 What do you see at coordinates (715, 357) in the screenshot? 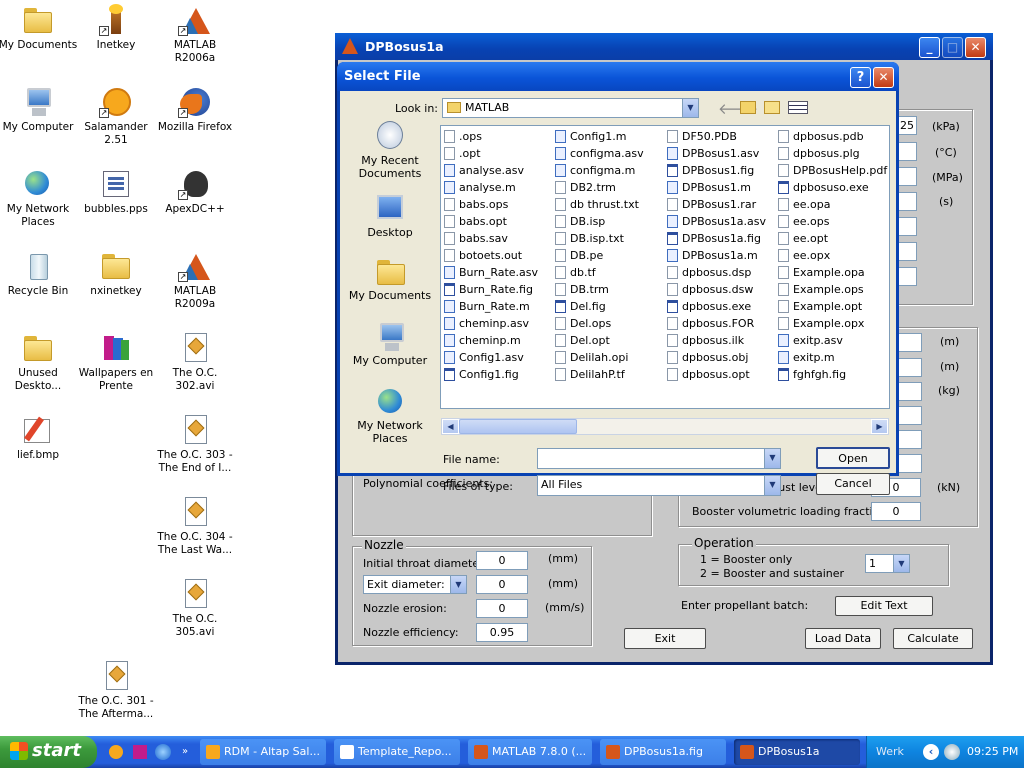
I see `file-item: dpbosus.obj` at bounding box center [715, 357].